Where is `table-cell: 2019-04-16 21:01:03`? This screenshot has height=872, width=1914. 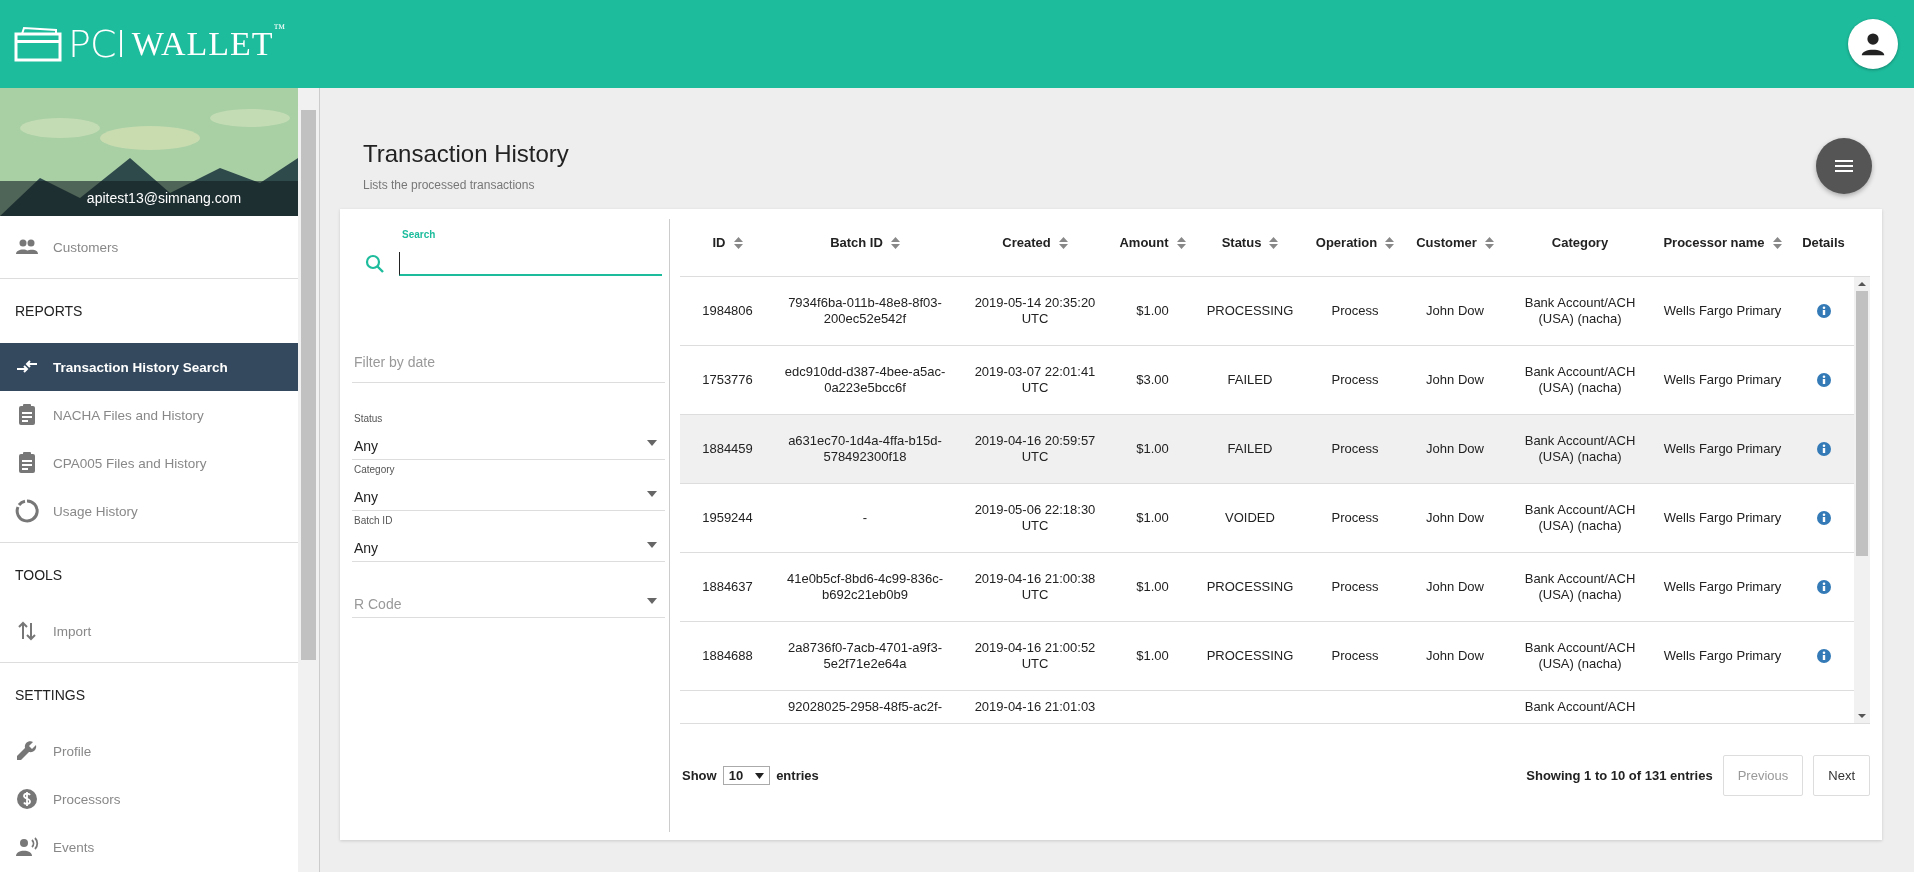
table-cell: 2019-04-16 21:01:03 is located at coordinates (1035, 707).